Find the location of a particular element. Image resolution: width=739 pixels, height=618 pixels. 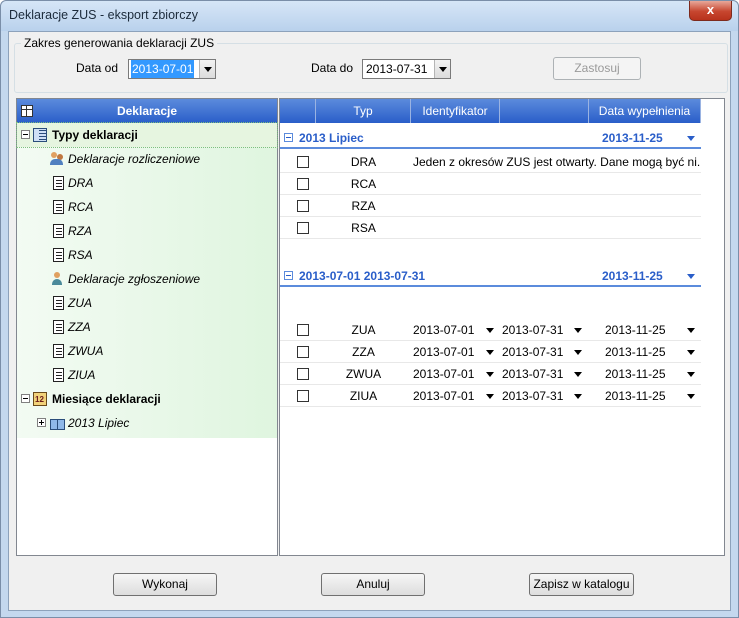

table-row: RCA is located at coordinates (490, 184).